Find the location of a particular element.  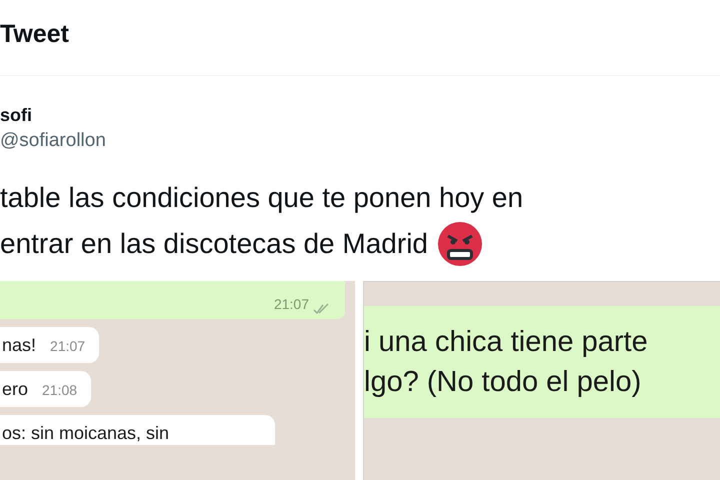

cursing-face-icon is located at coordinates (460, 244).